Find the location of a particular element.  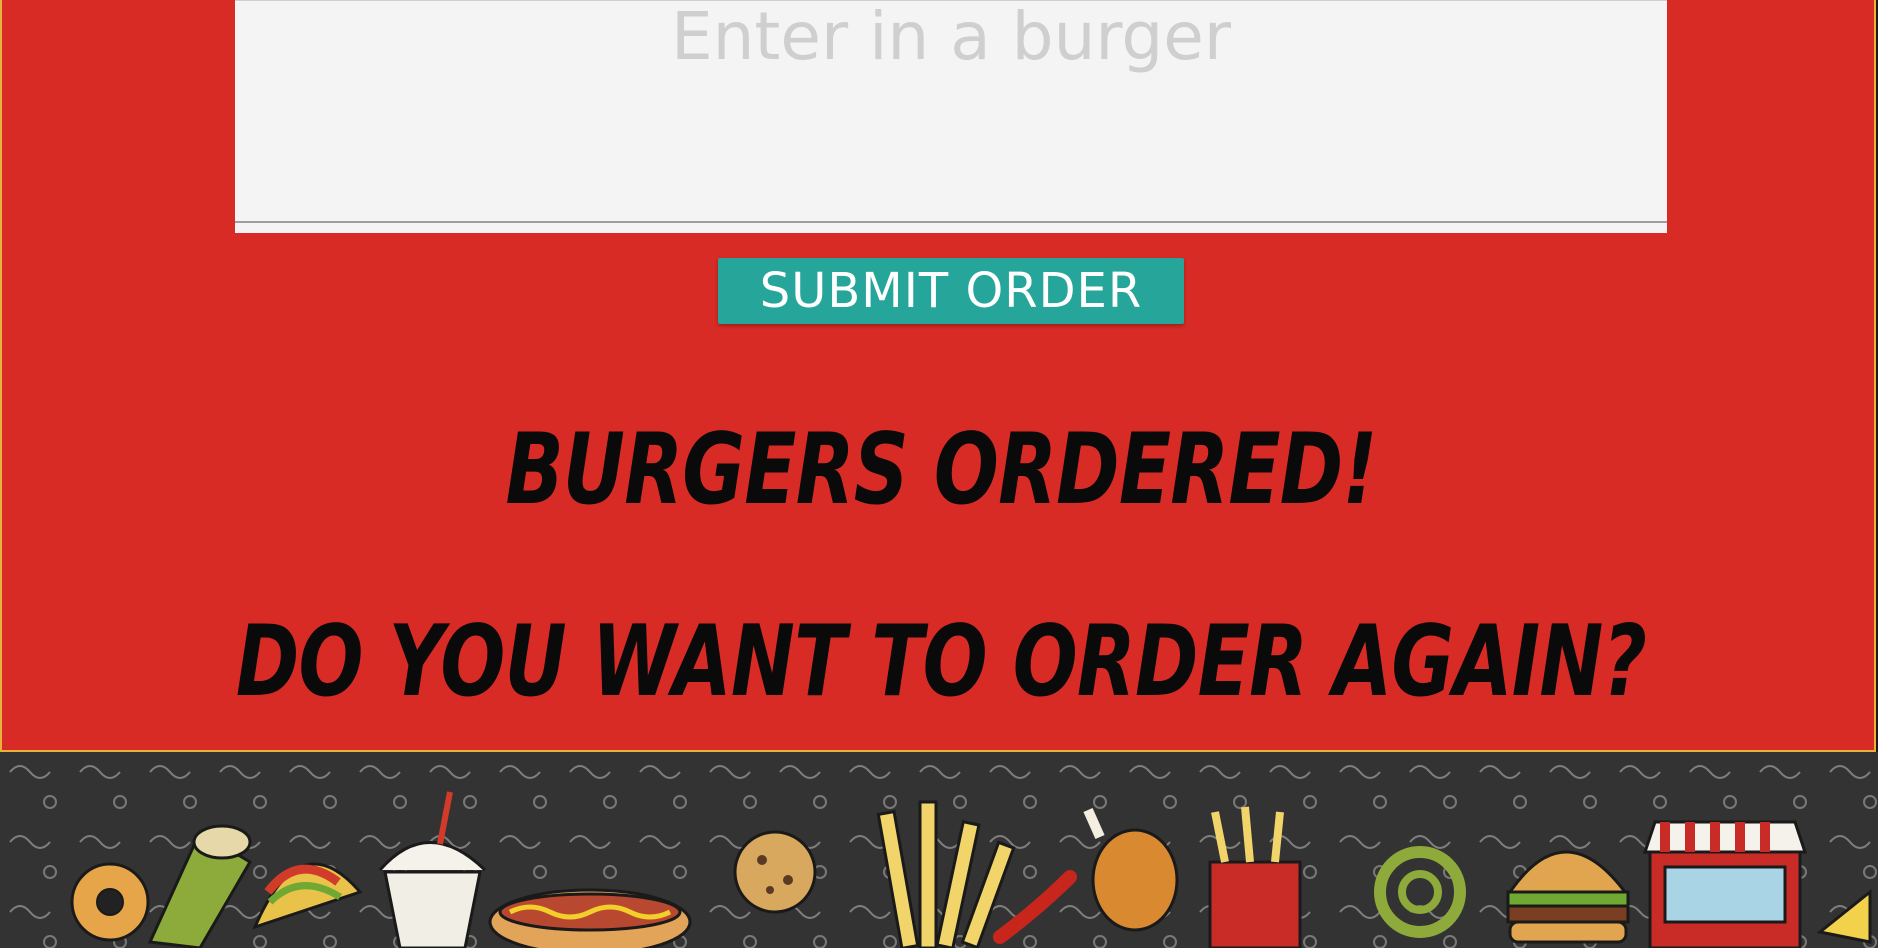

donut-icon is located at coordinates (110, 902).